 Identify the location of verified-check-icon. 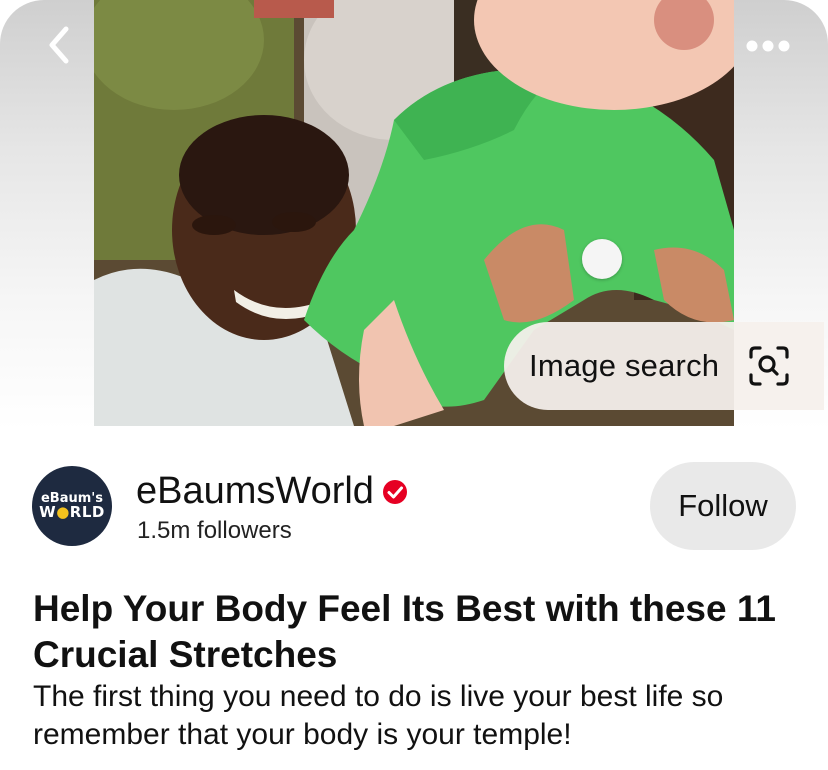
(394, 491).